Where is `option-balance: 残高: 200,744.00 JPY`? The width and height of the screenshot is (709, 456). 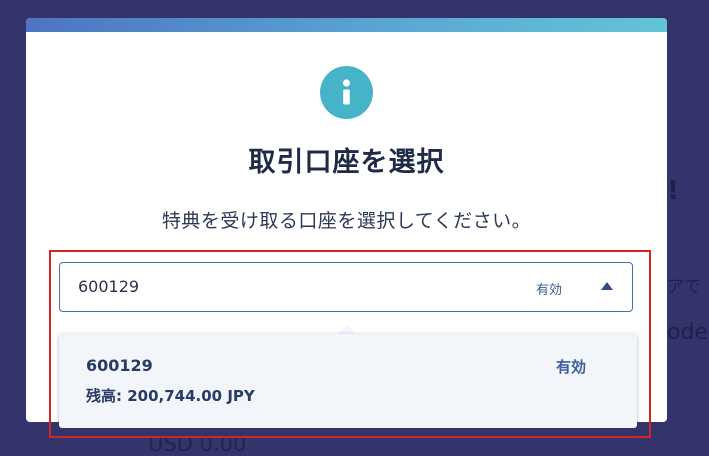
option-balance: 残高: 200,744.00 JPY is located at coordinates (170, 396).